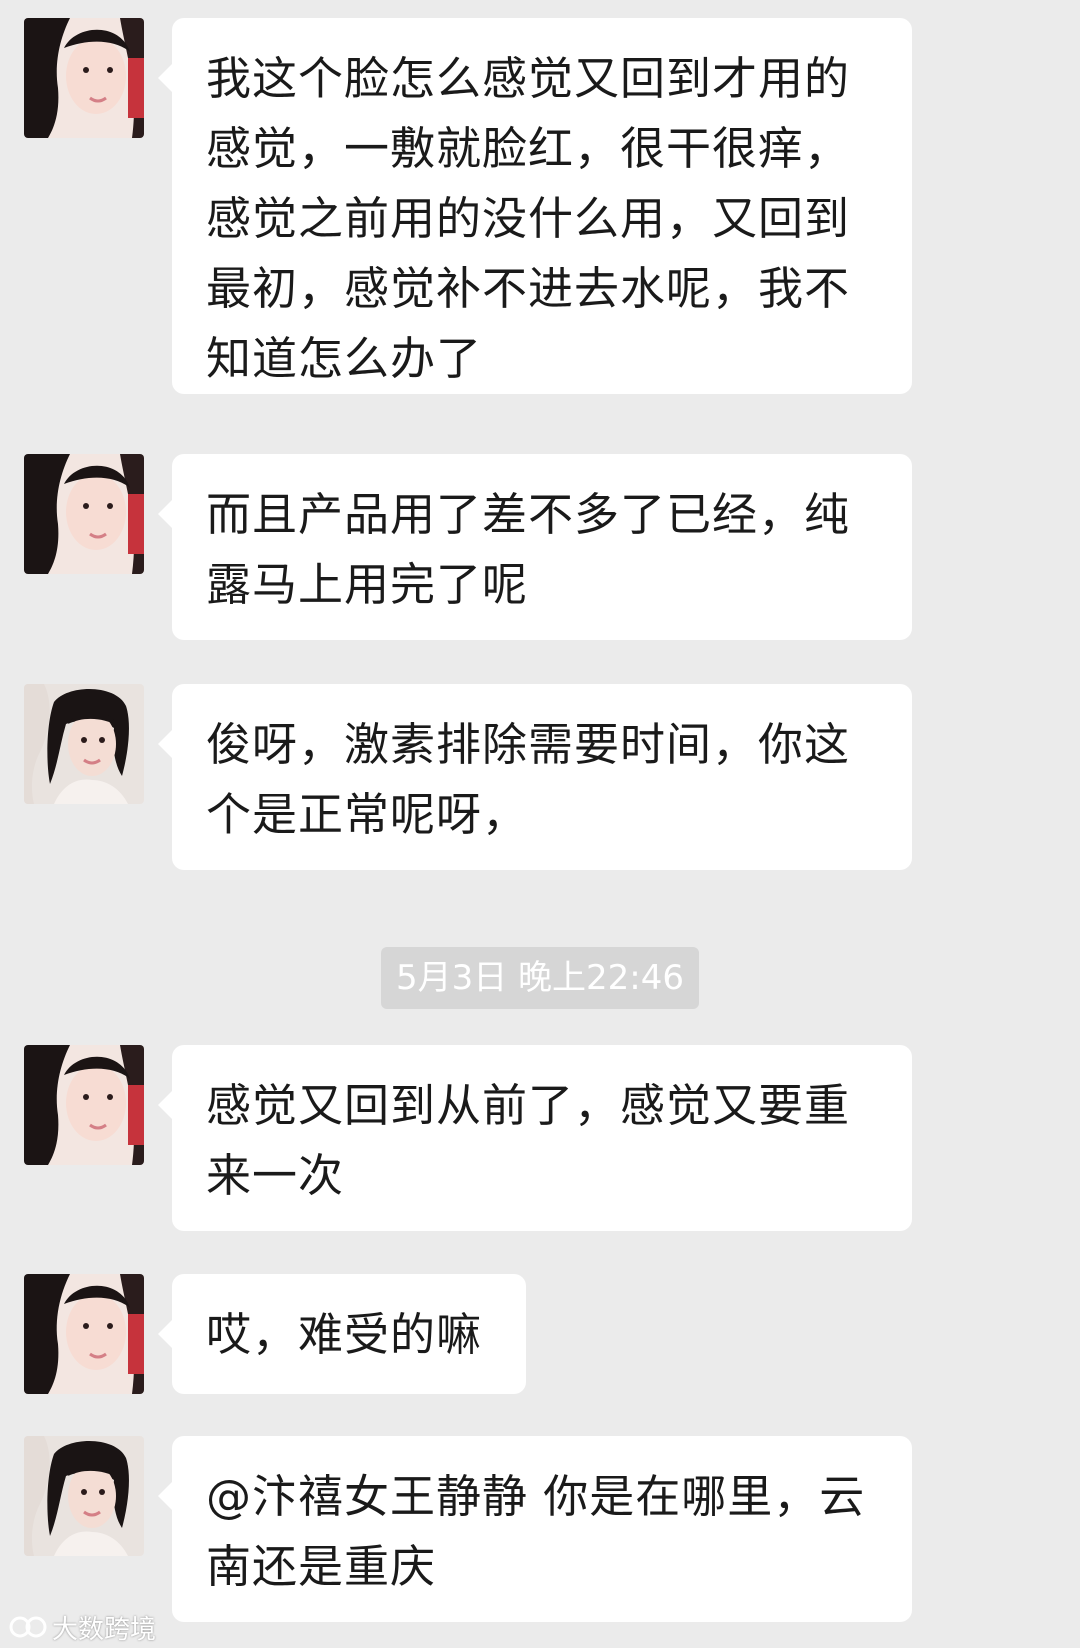  I want to click on message-bubble: 俊呀，激素排除需要时间，你这个是正常呢呀，, so click(535, 777).